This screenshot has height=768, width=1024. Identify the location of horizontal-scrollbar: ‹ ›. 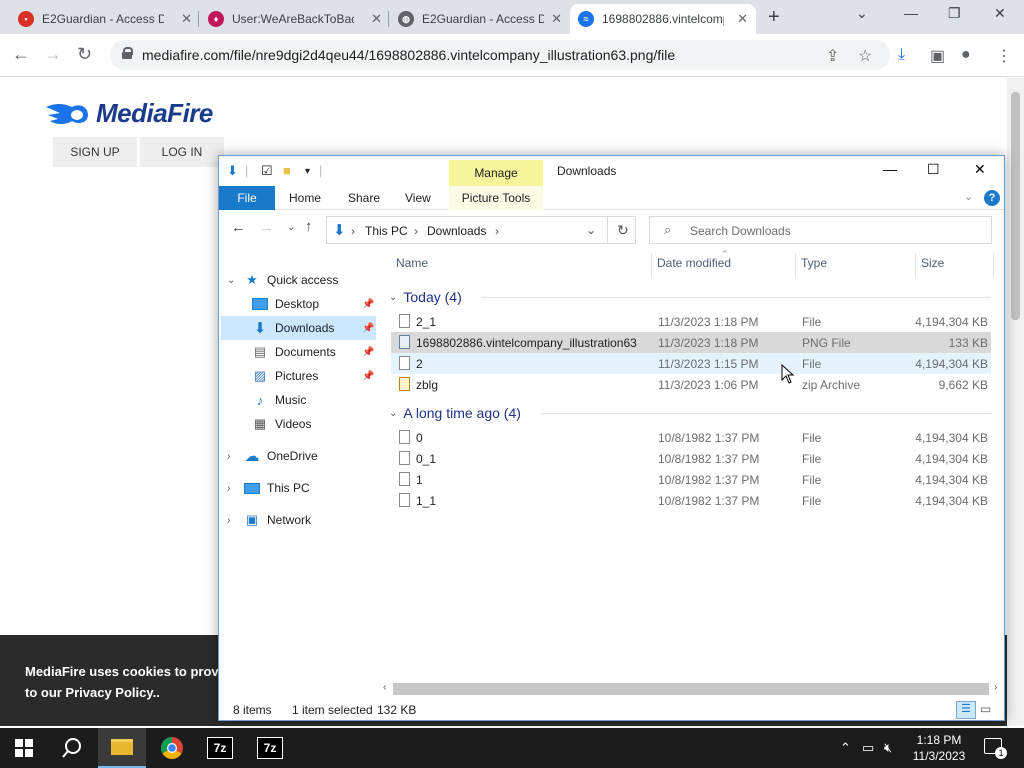
(692, 688).